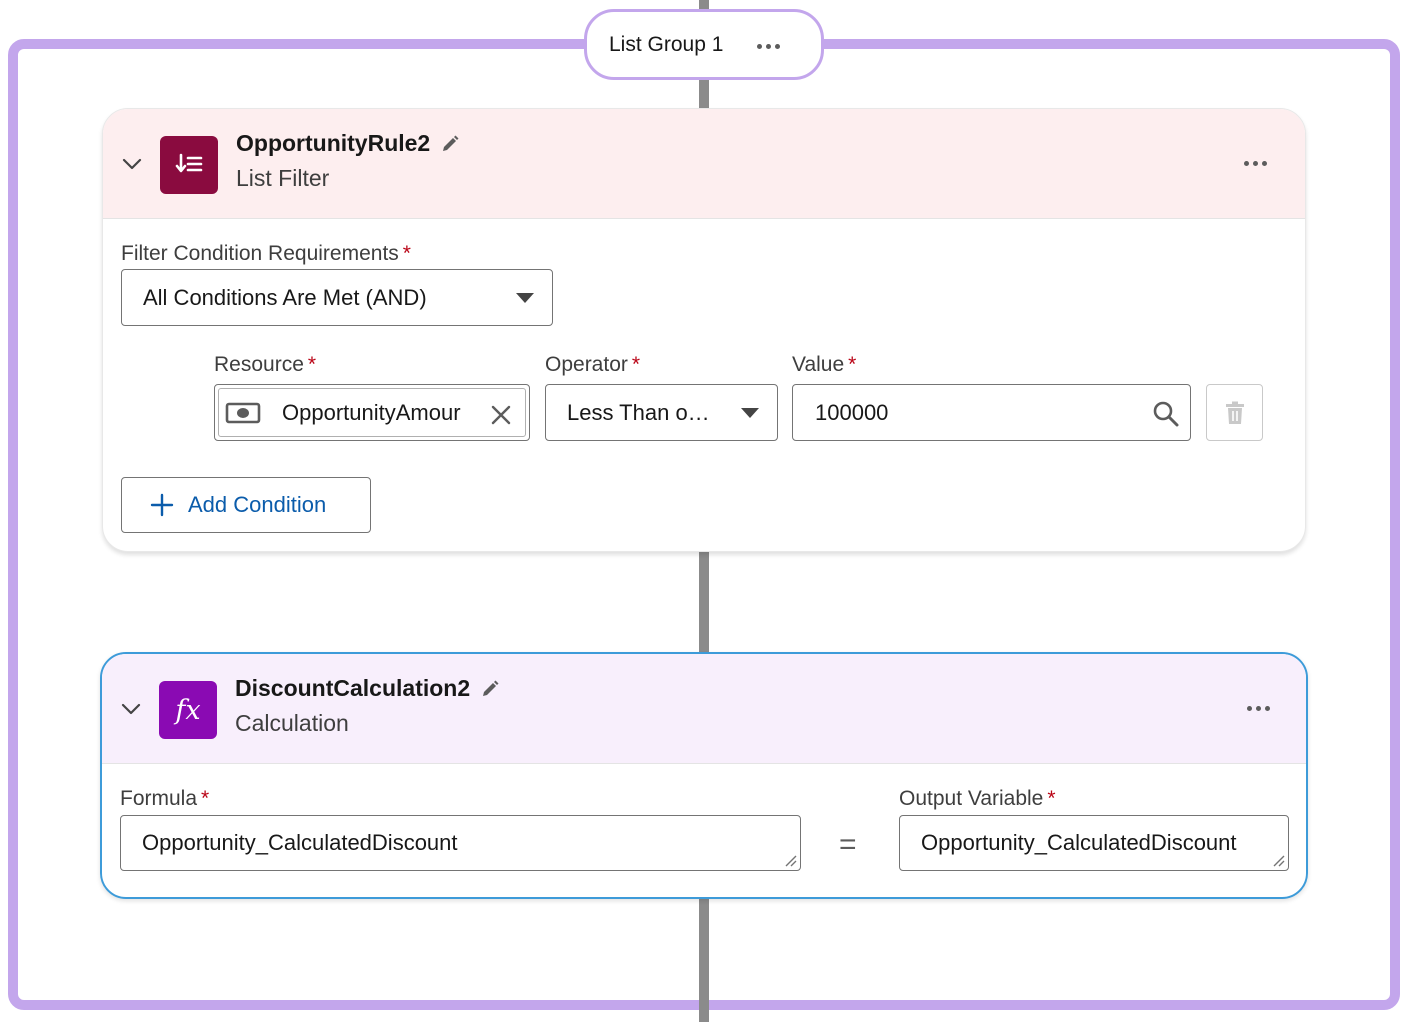 The width and height of the screenshot is (1408, 1022). What do you see at coordinates (977, 798) in the screenshot?
I see `output-variable-label: Output Variable *` at bounding box center [977, 798].